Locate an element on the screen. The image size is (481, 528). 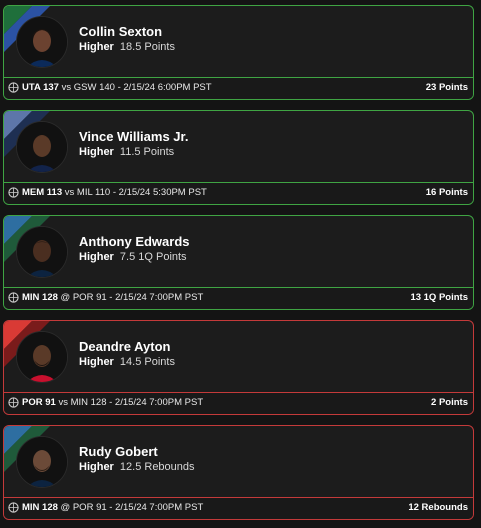
result-value: 23 Points is located at coordinates (446, 87).